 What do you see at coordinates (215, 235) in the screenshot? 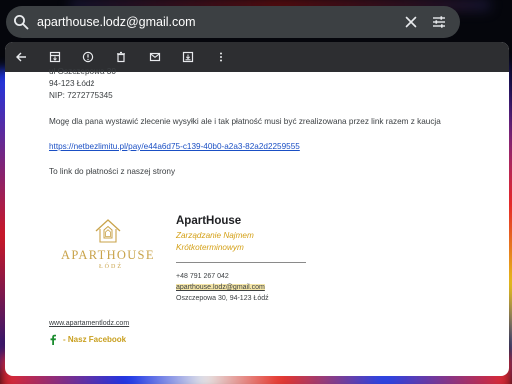
I see `tagline-line-1: Zarządzanie Najmem` at bounding box center [215, 235].